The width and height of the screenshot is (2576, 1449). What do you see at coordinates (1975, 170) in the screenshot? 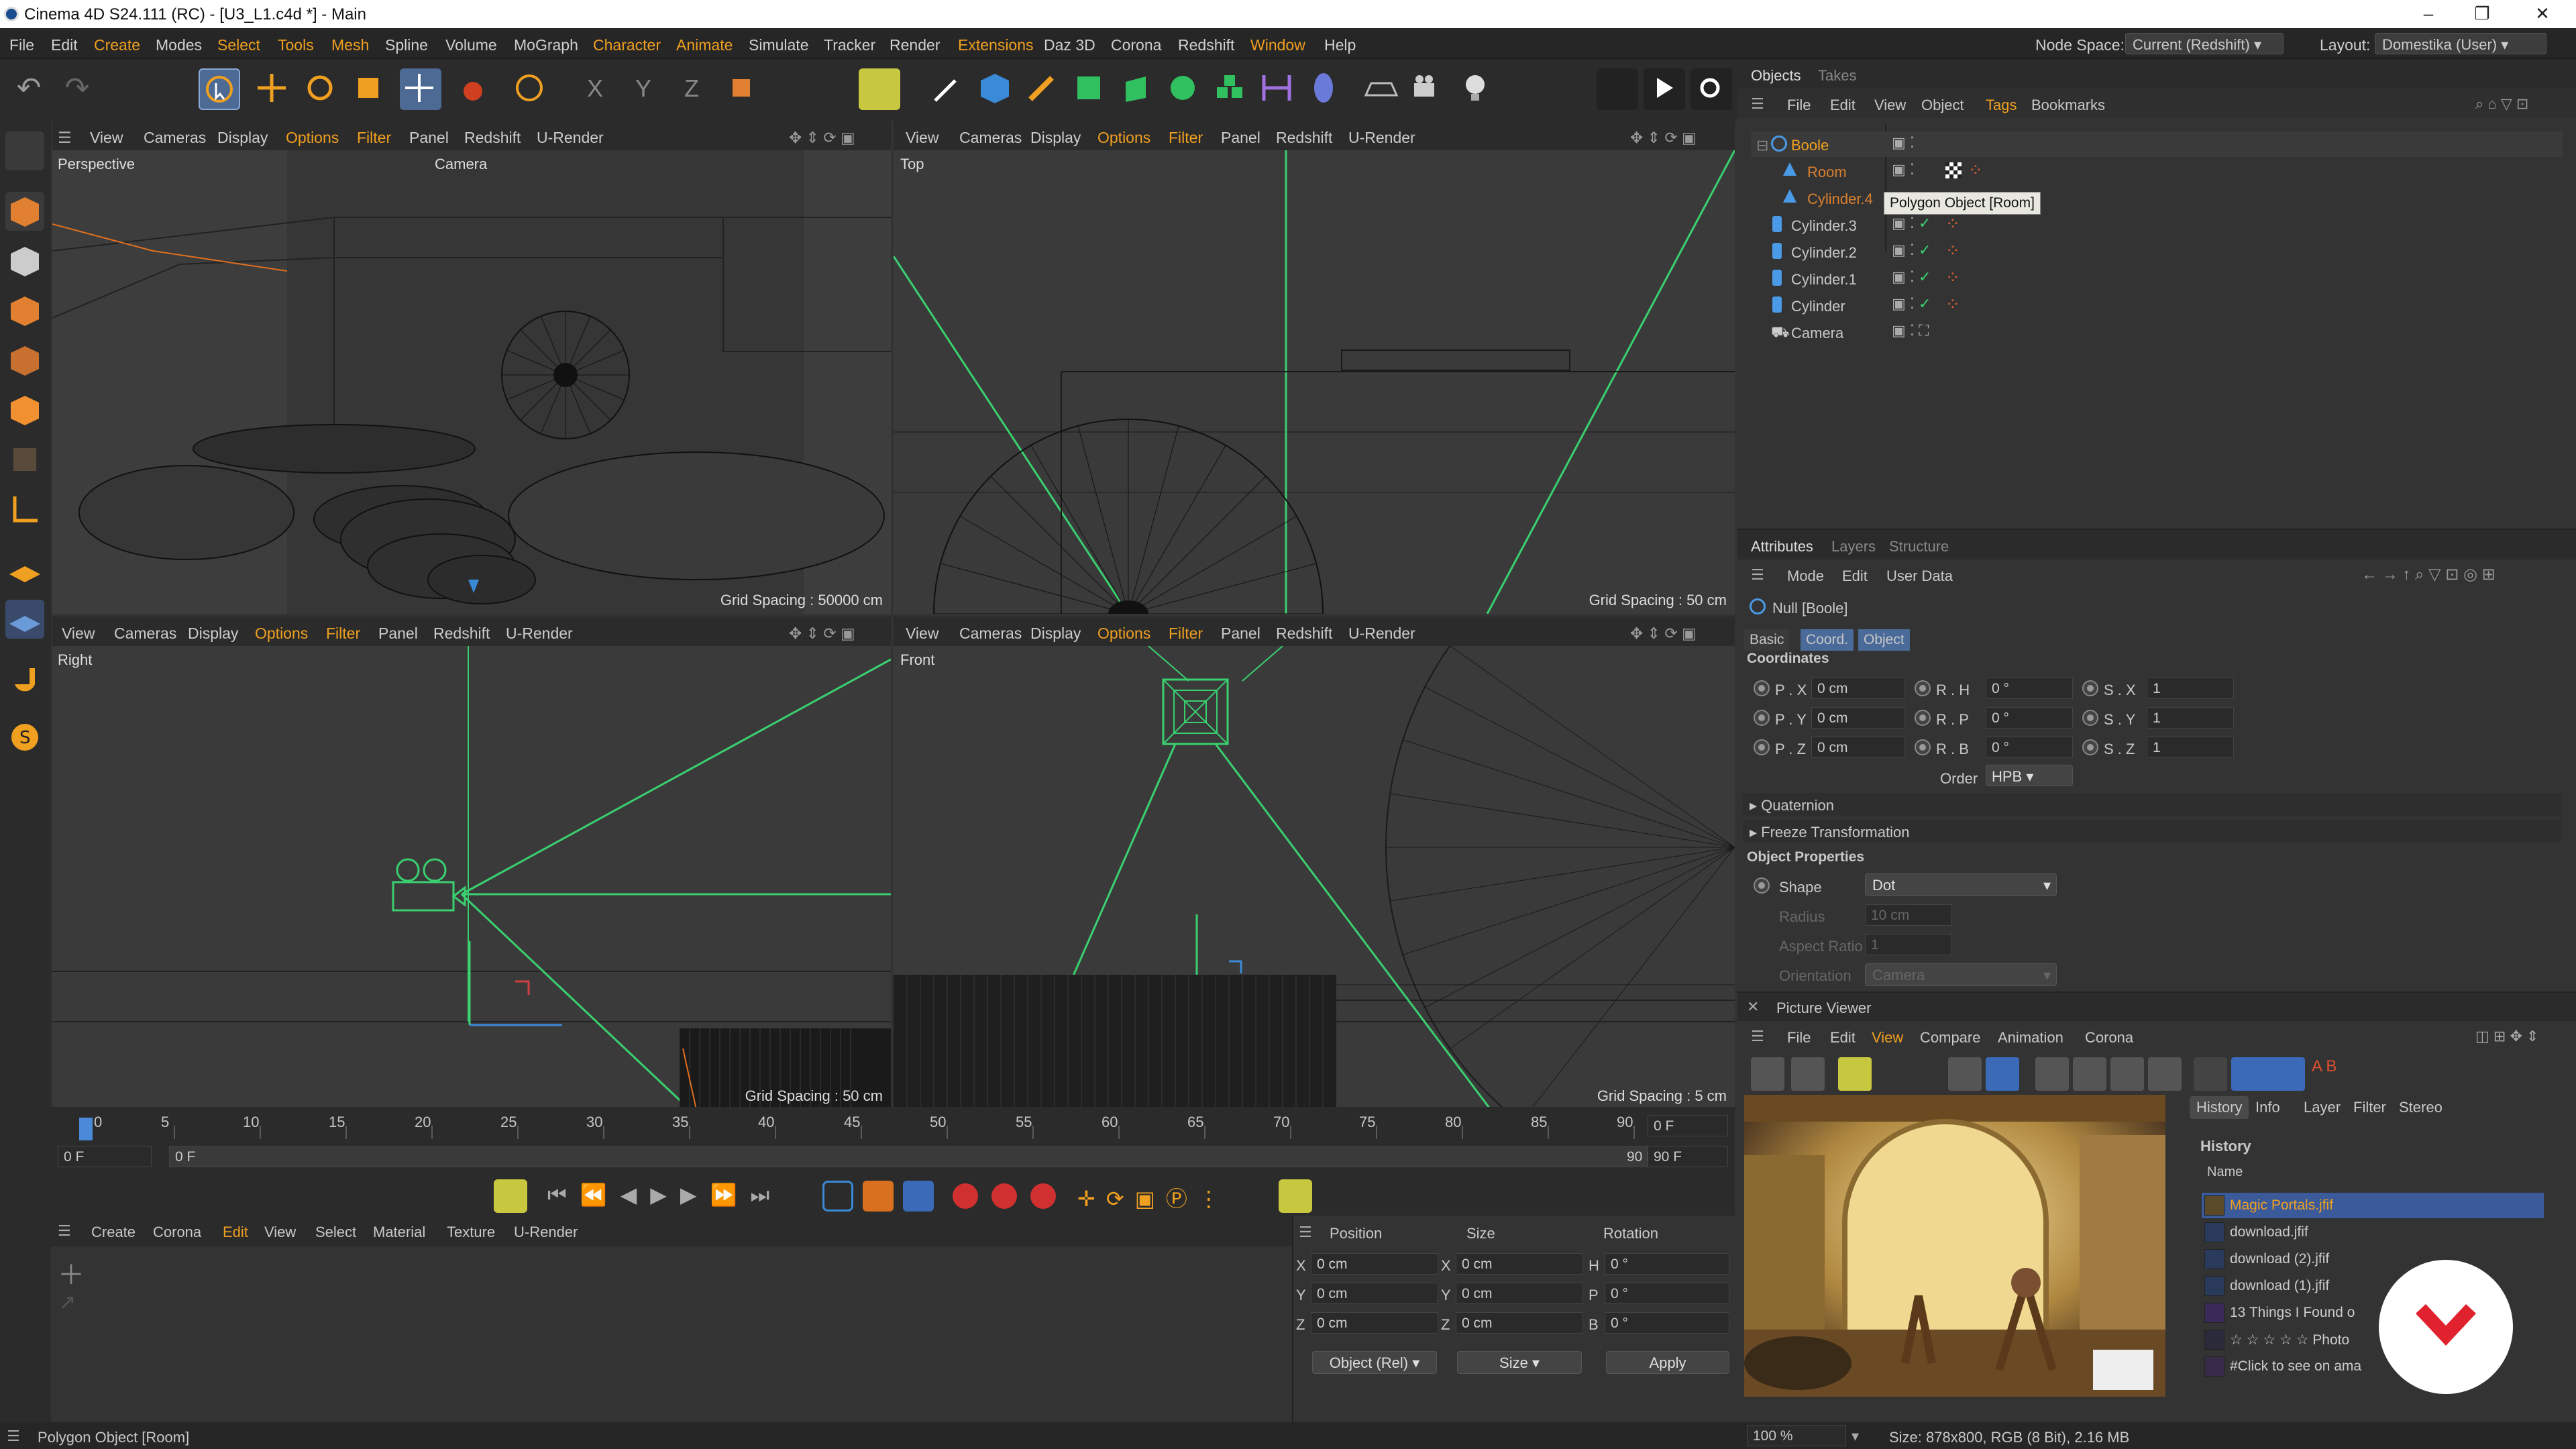
I see `tag-icon: ⁘` at bounding box center [1975, 170].